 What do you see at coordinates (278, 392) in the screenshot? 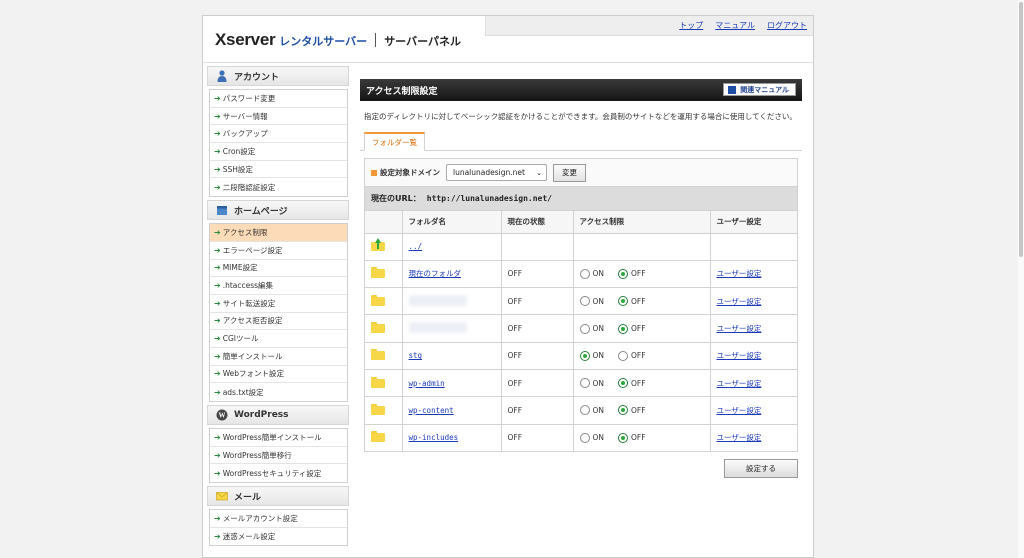
I see `sidebar-item-ads-txt: ➔ ads.txt設定` at bounding box center [278, 392].